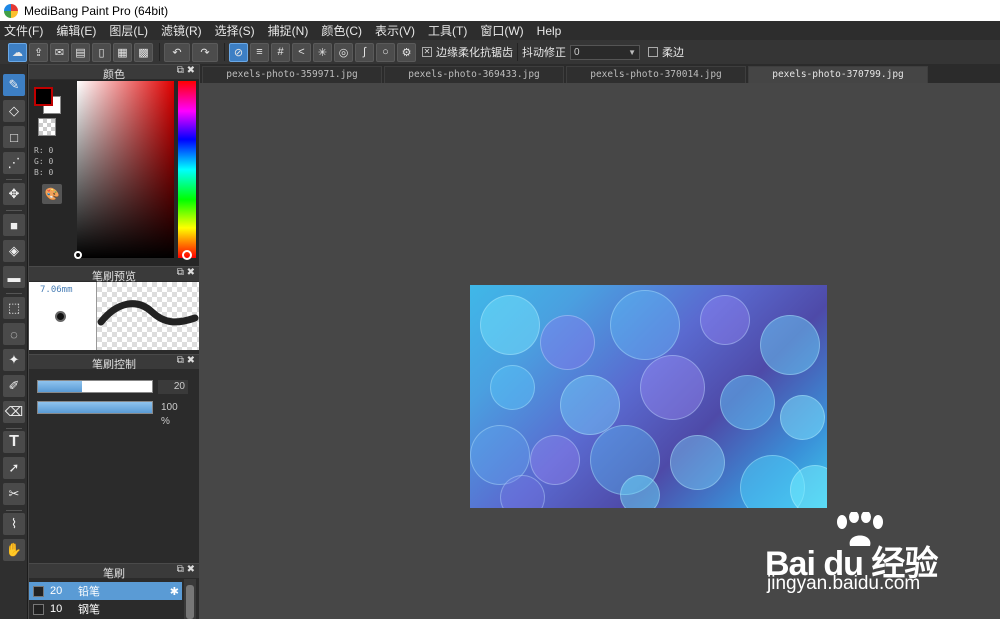  Describe the element at coordinates (14, 468) in the screenshot. I see `operation-icon: ➚` at that location.